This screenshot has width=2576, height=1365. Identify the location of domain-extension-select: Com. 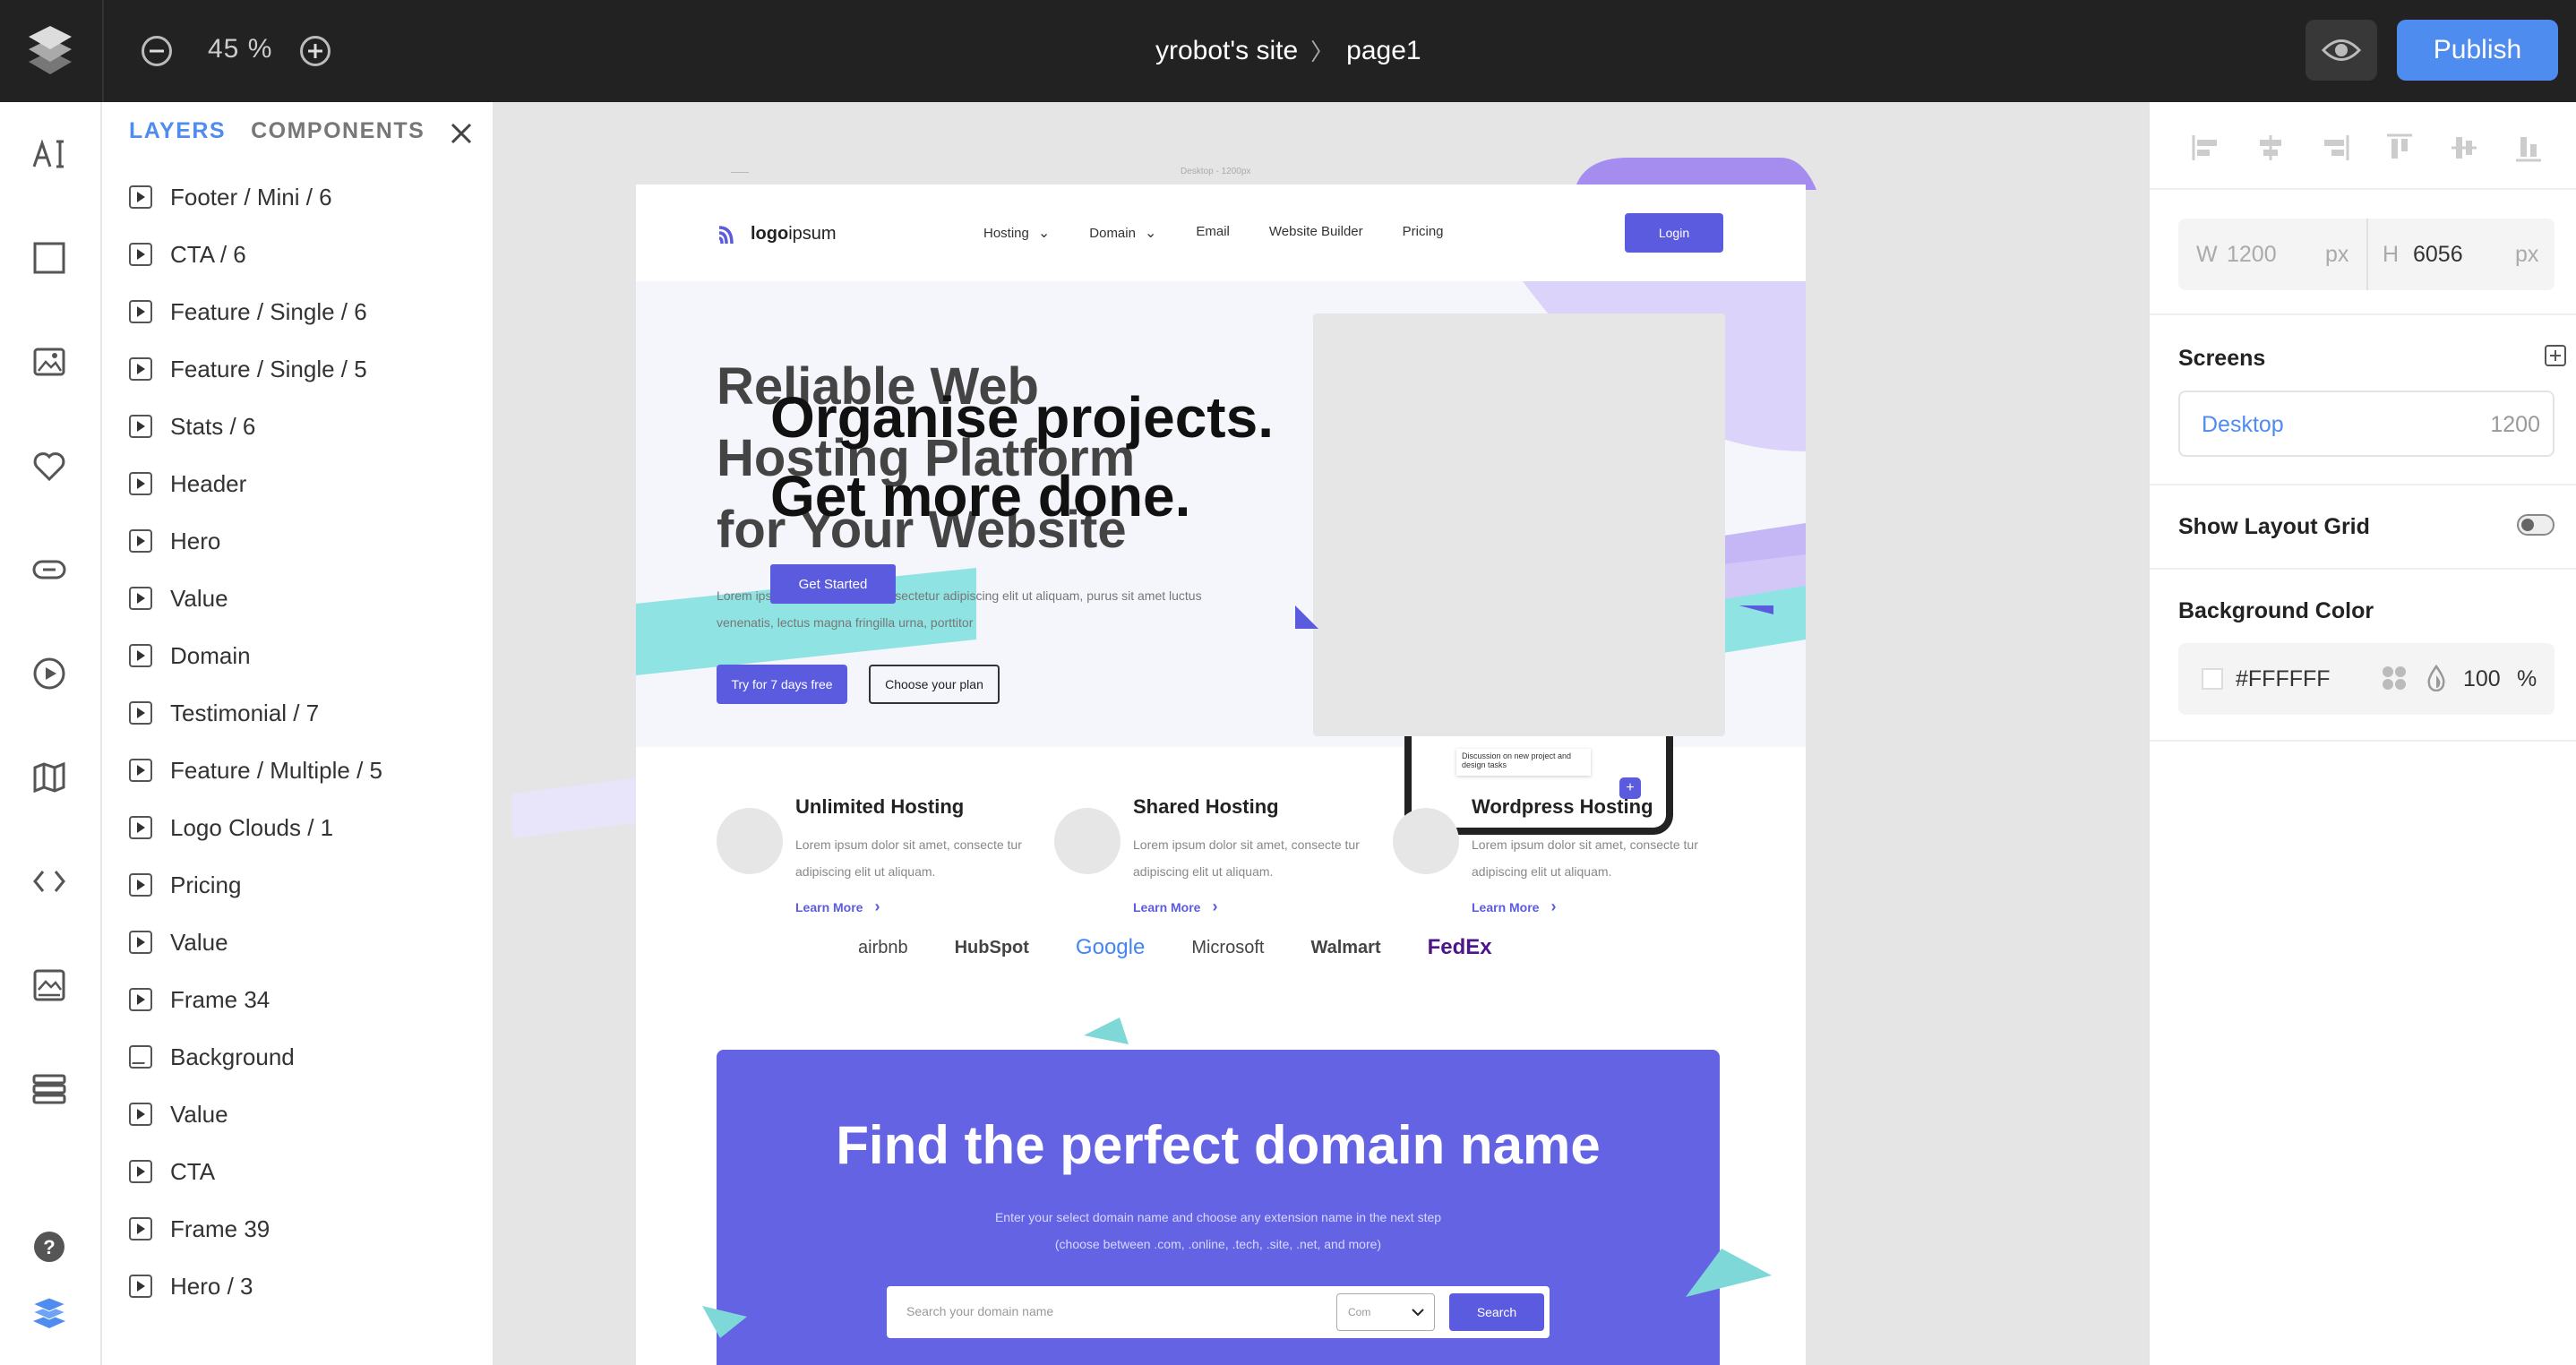
(1385, 1312).